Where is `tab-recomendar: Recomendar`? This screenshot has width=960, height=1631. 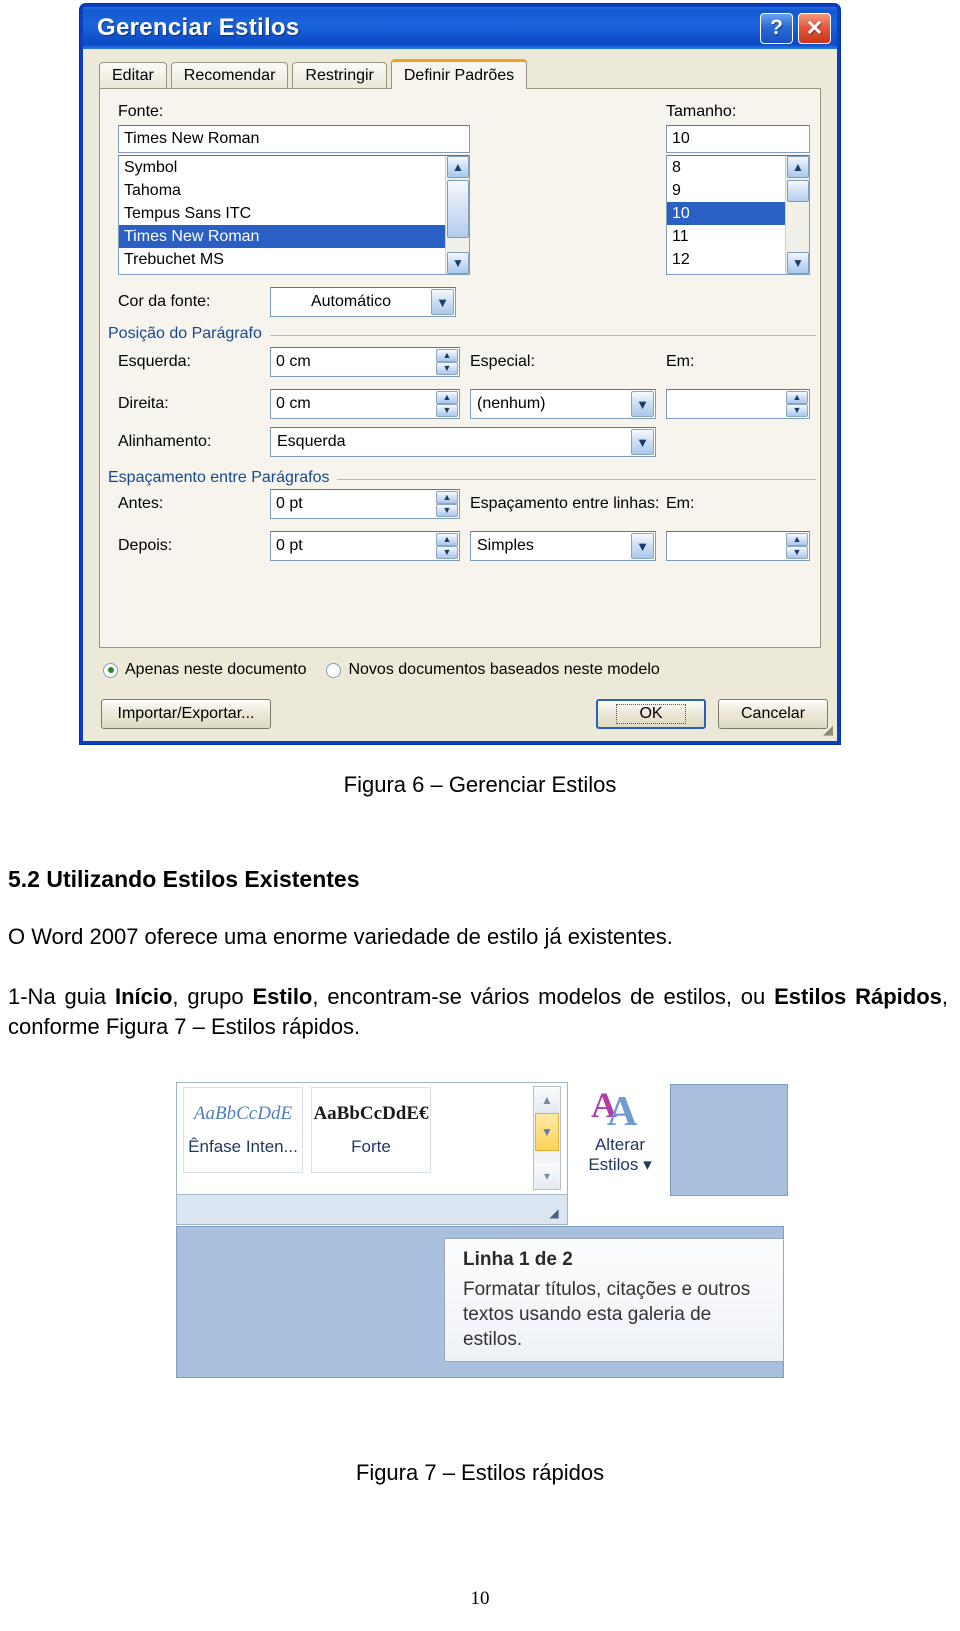 tab-recomendar: Recomendar is located at coordinates (229, 75).